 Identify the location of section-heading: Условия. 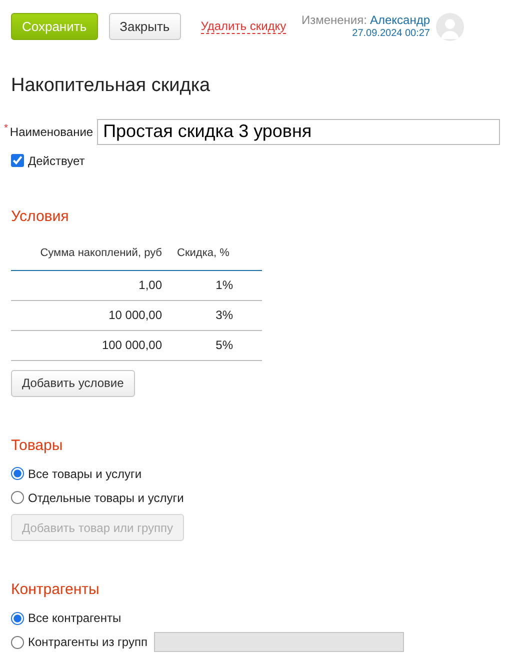
(40, 216).